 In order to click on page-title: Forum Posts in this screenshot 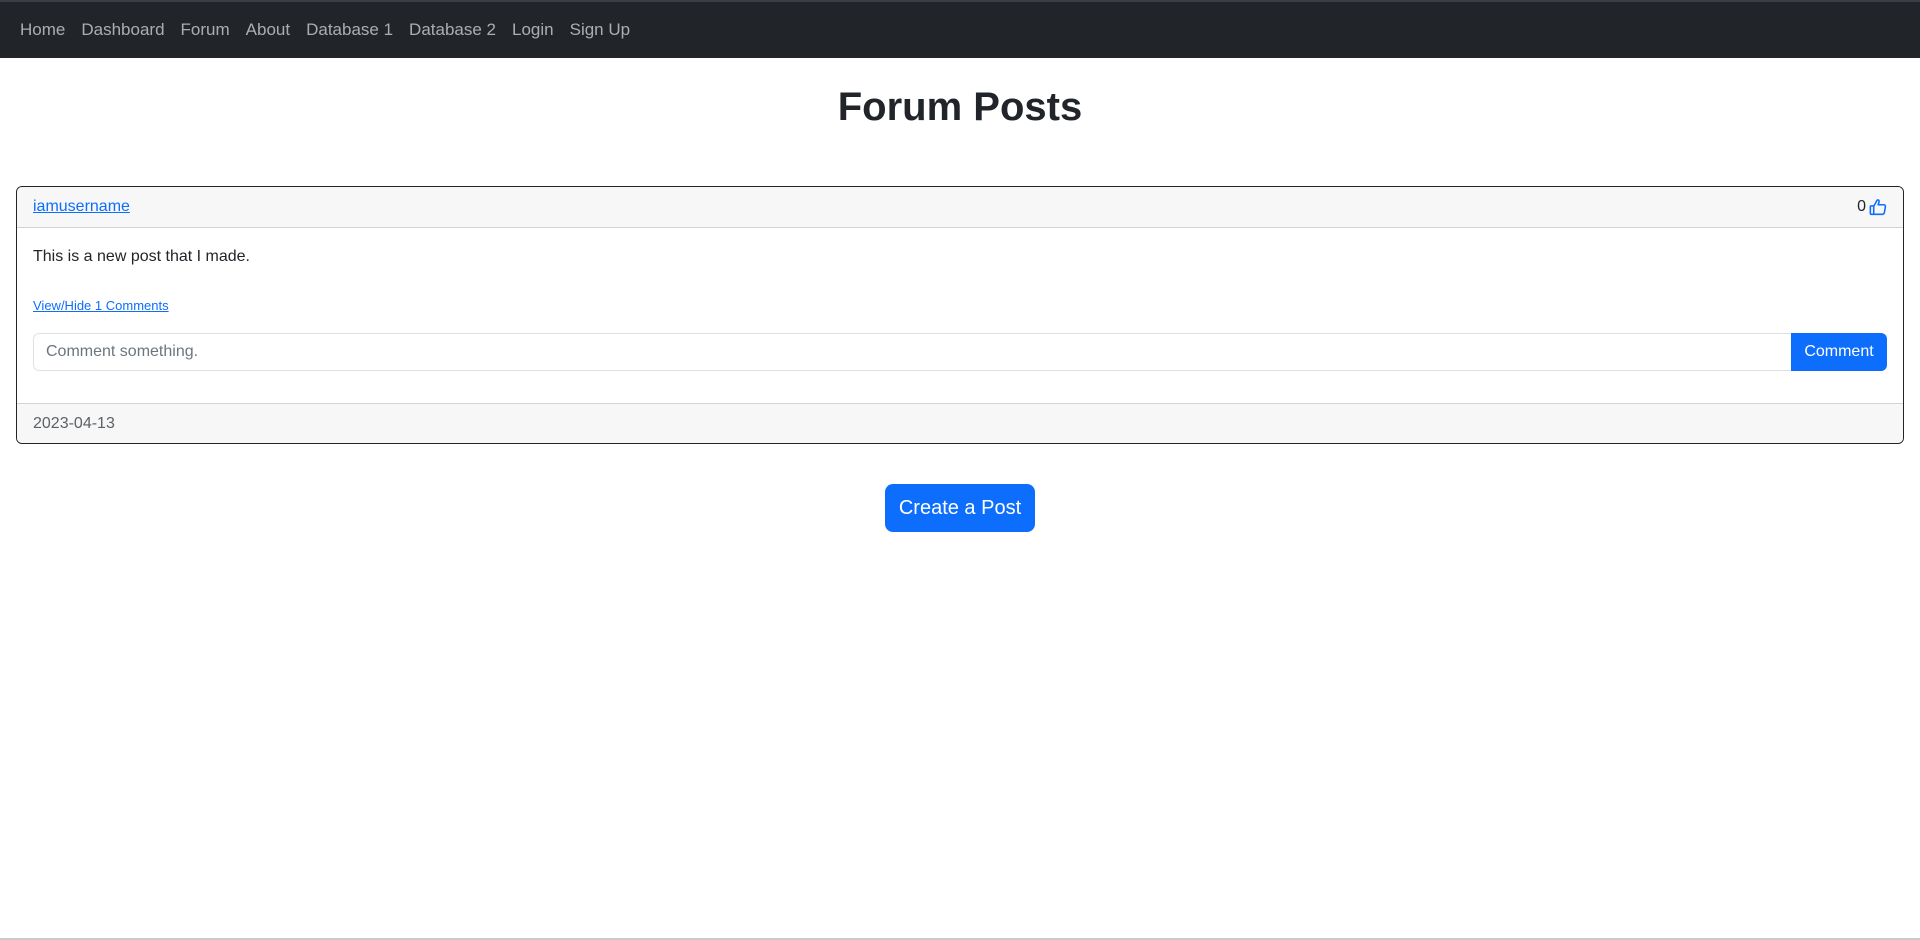, I will do `click(960, 107)`.